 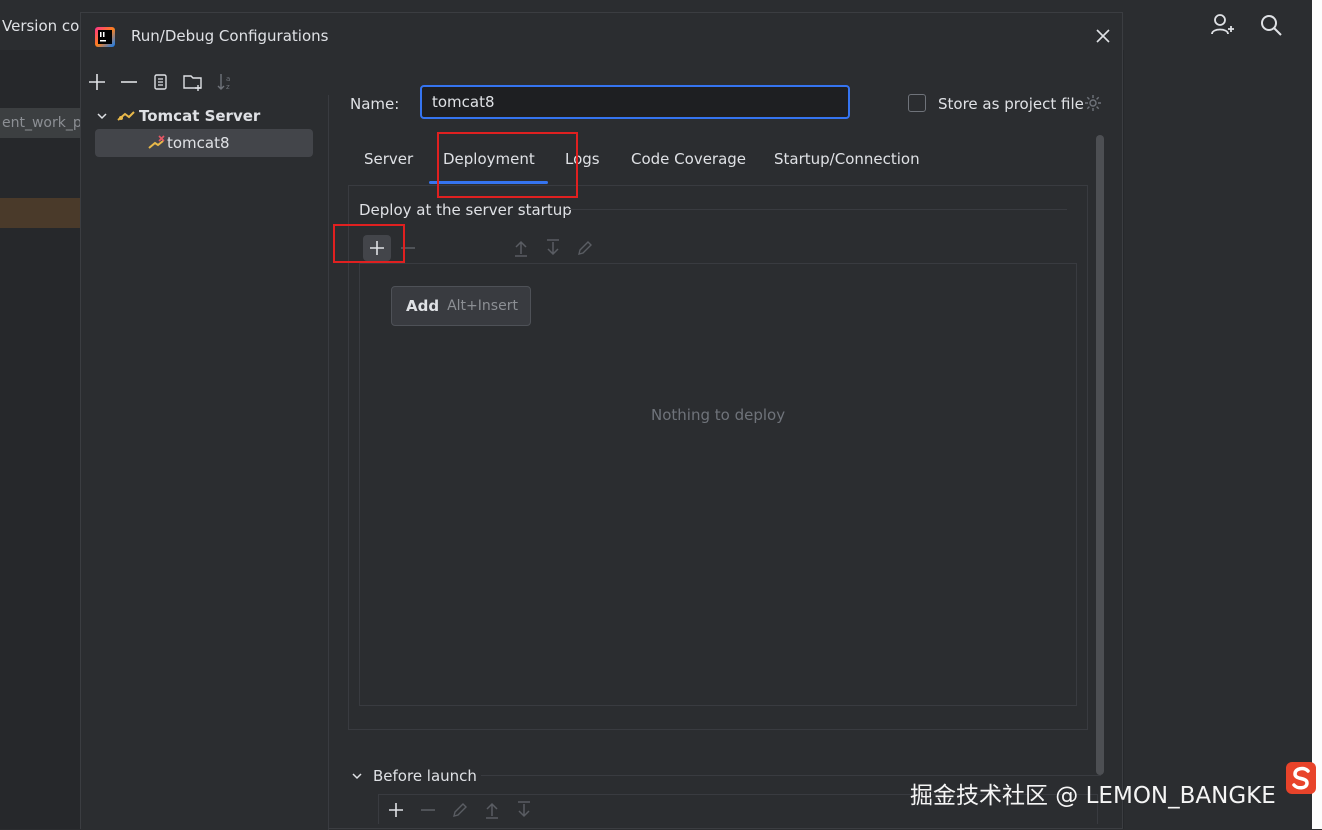 What do you see at coordinates (205, 81) in the screenshot?
I see `config-toolbar: az` at bounding box center [205, 81].